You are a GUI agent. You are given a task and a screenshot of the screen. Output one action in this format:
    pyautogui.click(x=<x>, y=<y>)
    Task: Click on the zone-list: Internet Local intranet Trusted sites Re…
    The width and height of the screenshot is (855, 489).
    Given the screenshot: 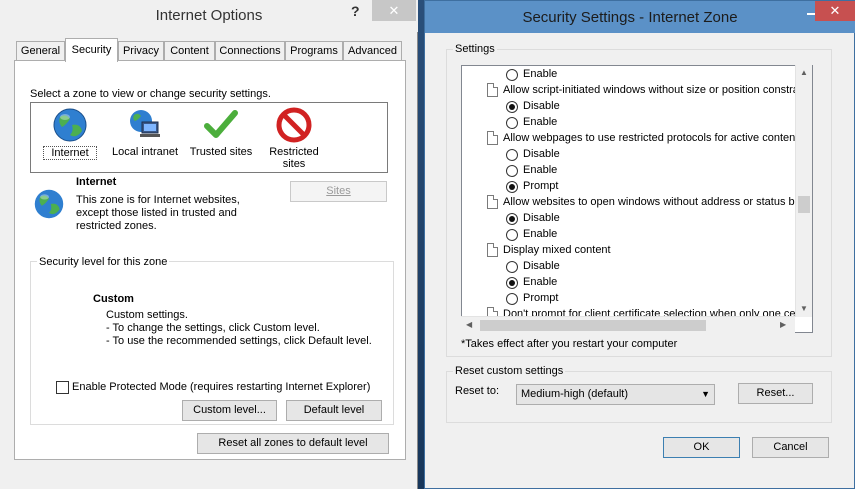 What is the action you would take?
    pyautogui.click(x=209, y=137)
    